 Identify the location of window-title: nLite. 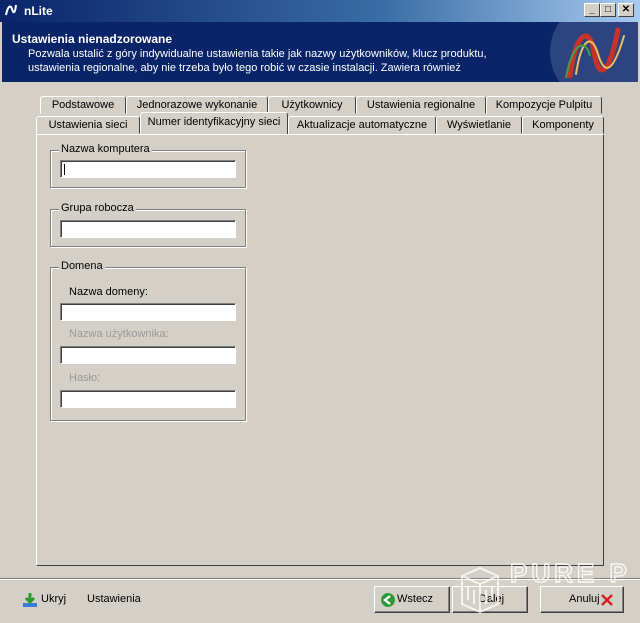
(38, 11).